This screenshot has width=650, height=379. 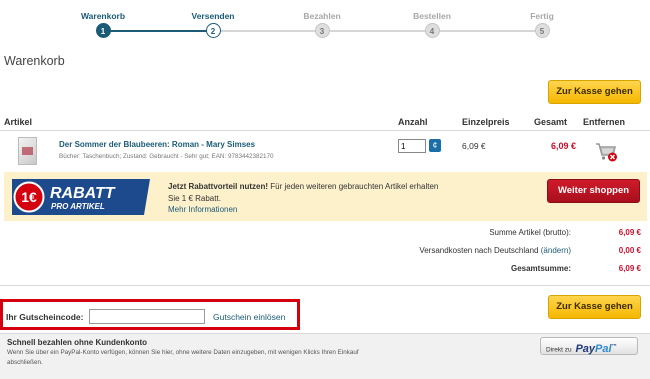 I want to click on header-einzelpreis: Einzelpreis, so click(x=486, y=122).